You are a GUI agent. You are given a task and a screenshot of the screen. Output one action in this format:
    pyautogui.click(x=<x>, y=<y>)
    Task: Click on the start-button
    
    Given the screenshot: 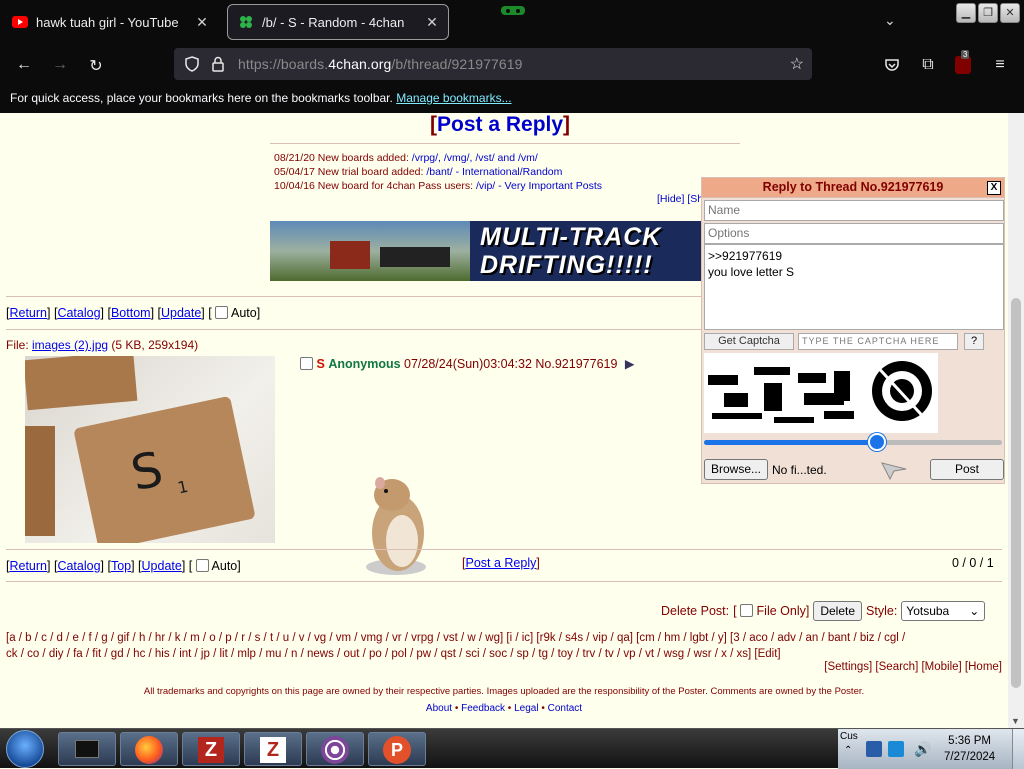 What is the action you would take?
    pyautogui.click(x=25, y=749)
    